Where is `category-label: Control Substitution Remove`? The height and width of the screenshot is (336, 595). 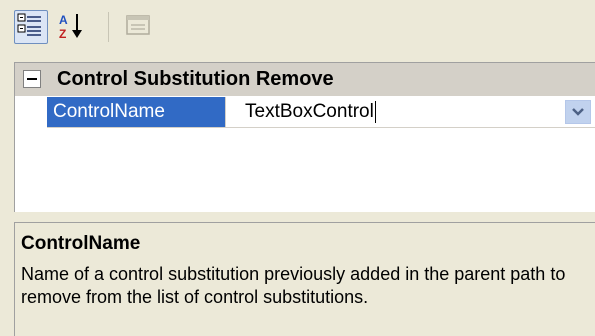 category-label: Control Substitution Remove is located at coordinates (195, 79).